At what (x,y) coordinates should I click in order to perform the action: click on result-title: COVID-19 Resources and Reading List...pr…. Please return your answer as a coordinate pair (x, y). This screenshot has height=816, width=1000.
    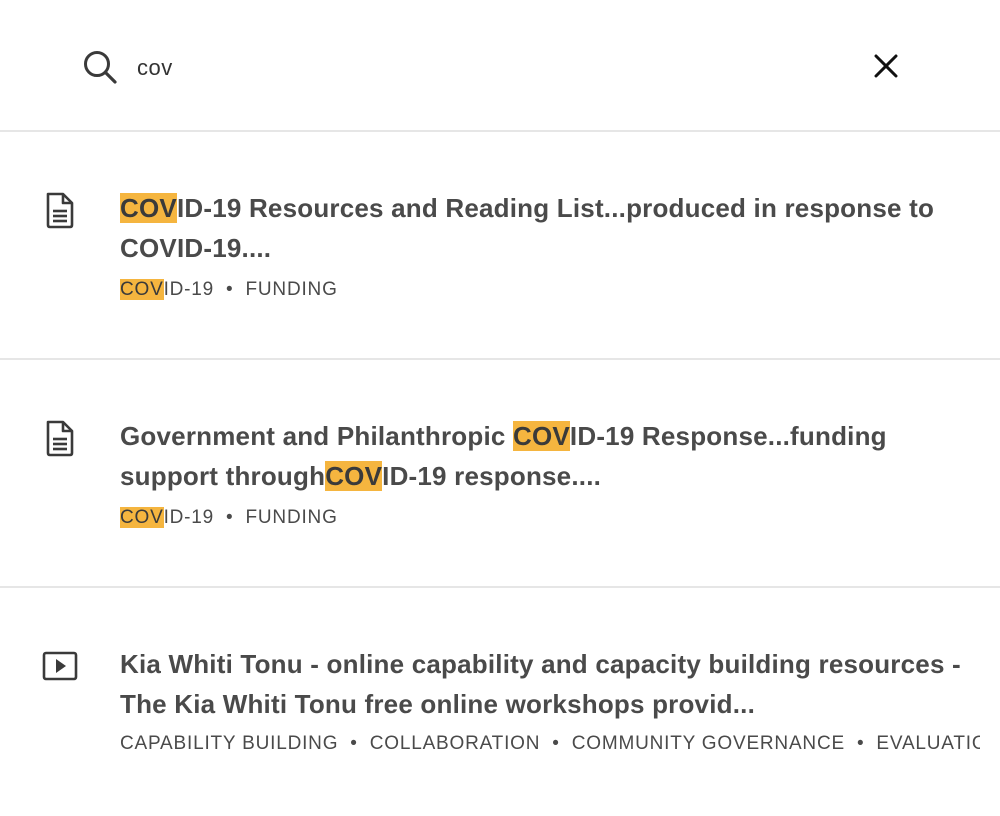
    Looking at the image, I should click on (545, 228).